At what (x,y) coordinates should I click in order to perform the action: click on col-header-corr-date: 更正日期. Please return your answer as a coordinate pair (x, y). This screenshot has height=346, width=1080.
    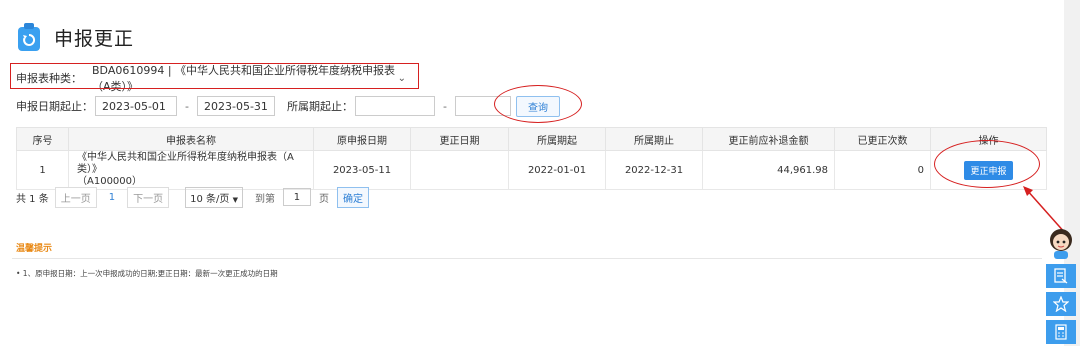
    Looking at the image, I should click on (459, 139).